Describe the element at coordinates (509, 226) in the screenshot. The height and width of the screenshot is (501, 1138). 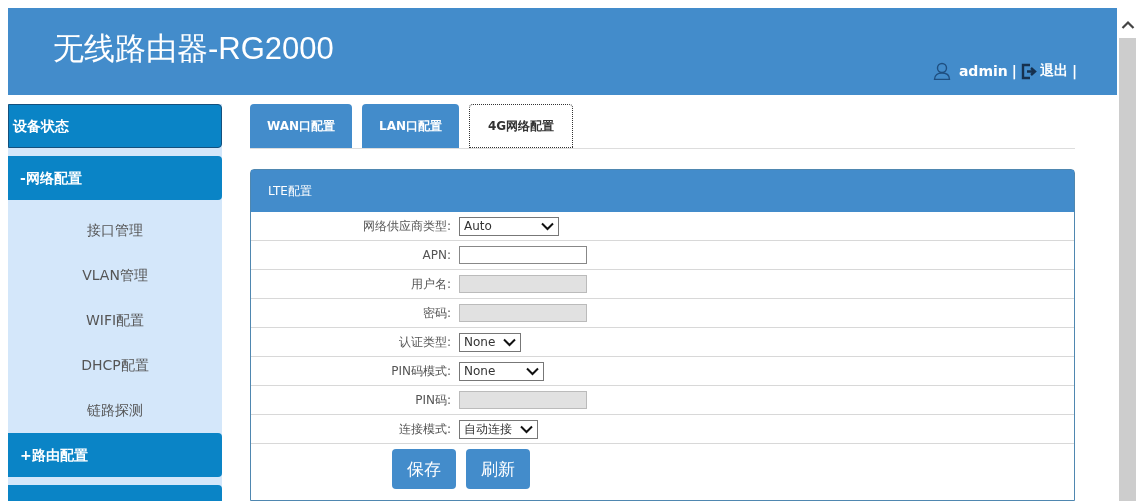
I see `select-field: Auto` at that location.